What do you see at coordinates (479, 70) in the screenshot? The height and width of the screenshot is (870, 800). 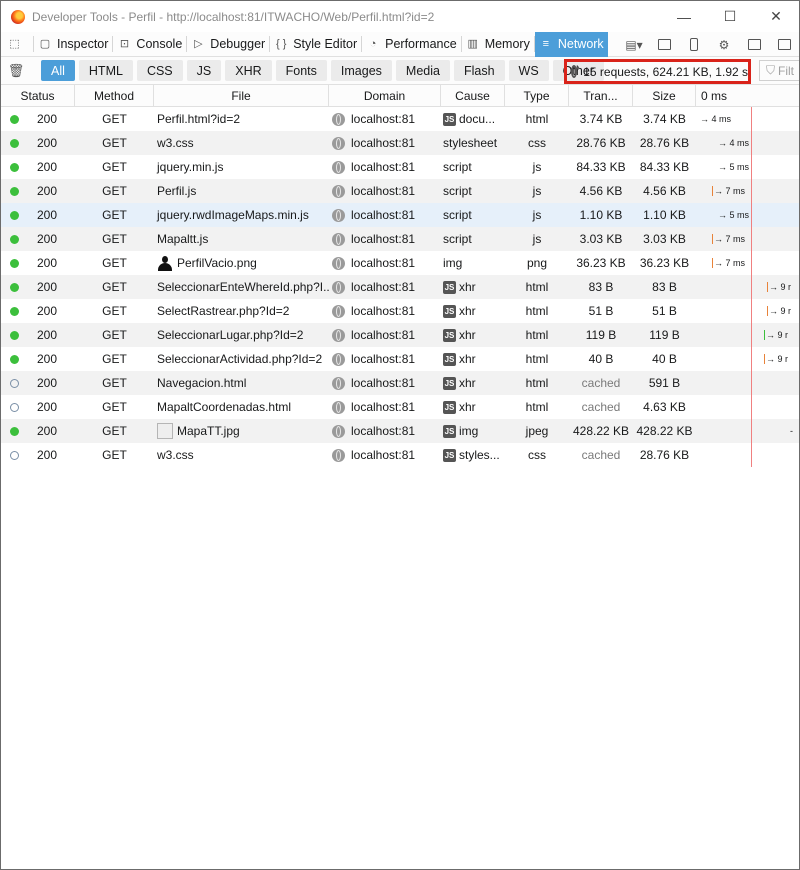 I see `filter-flash: Flash` at bounding box center [479, 70].